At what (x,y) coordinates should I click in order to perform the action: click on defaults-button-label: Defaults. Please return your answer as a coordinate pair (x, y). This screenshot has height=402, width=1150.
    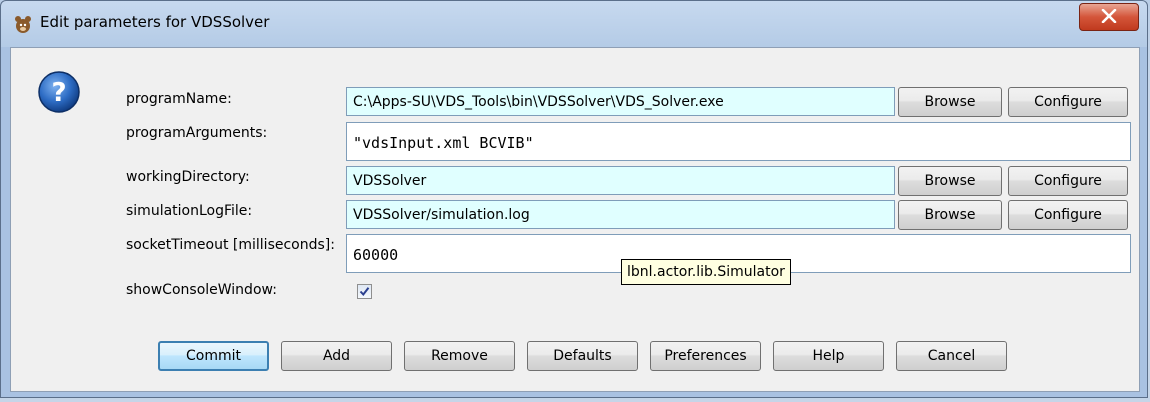
    Looking at the image, I should click on (582, 356).